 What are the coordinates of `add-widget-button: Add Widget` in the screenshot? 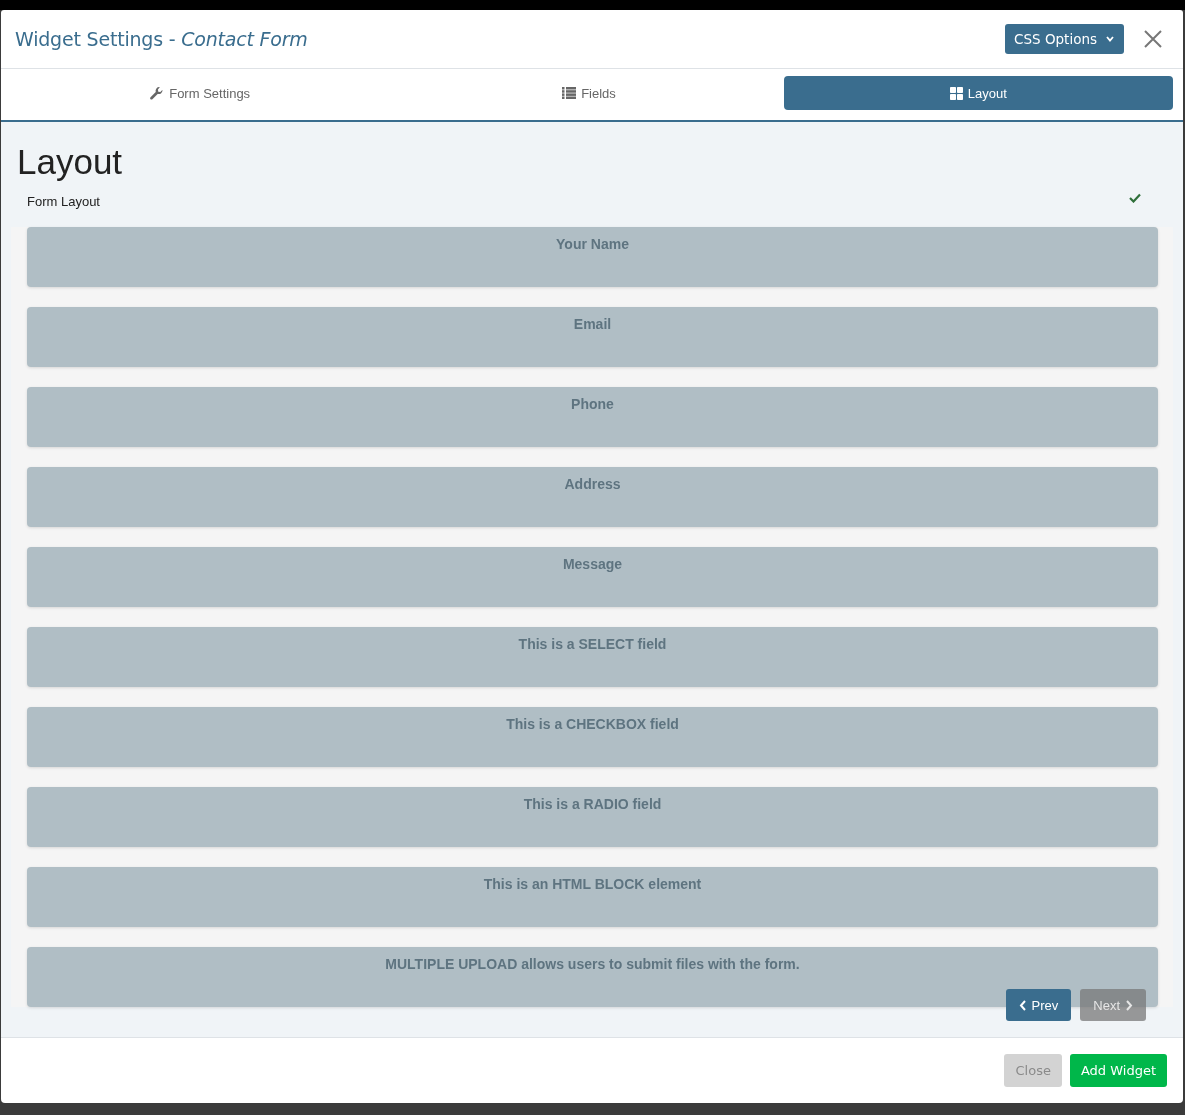 It's located at (1118, 1070).